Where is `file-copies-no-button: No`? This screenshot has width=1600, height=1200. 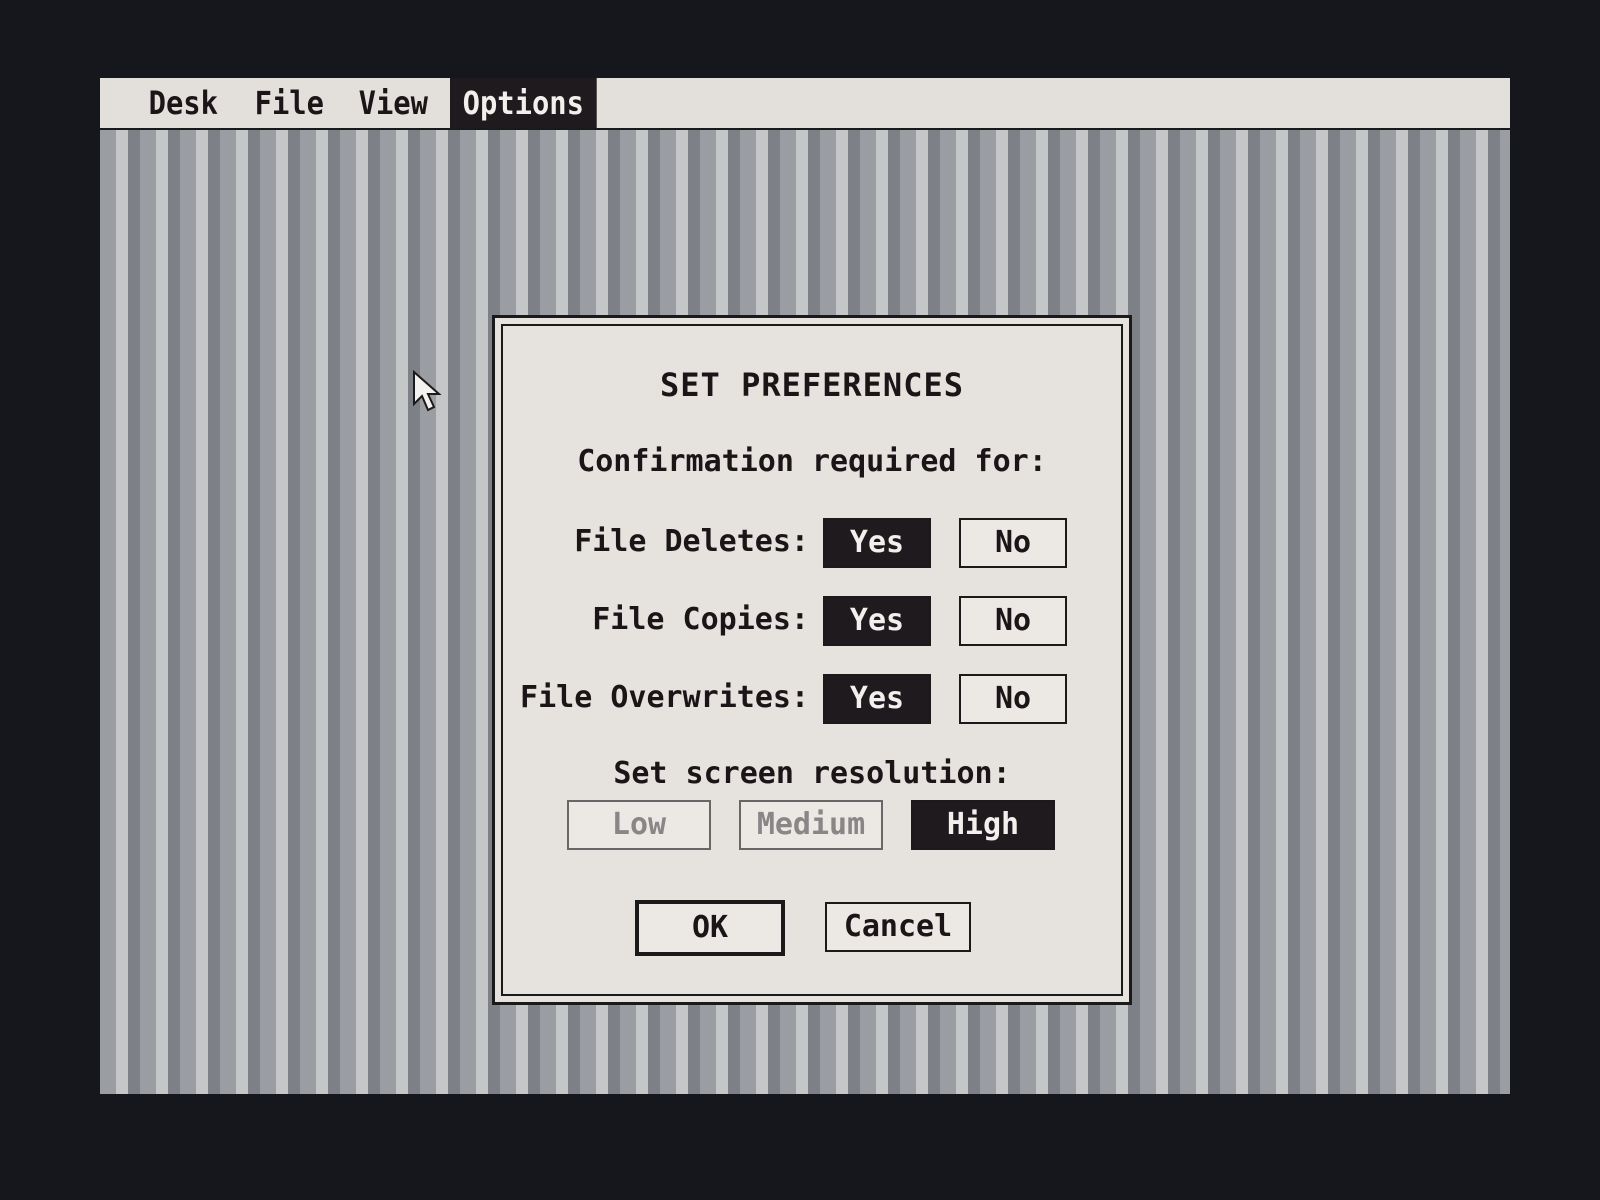
file-copies-no-button: No is located at coordinates (1013, 621).